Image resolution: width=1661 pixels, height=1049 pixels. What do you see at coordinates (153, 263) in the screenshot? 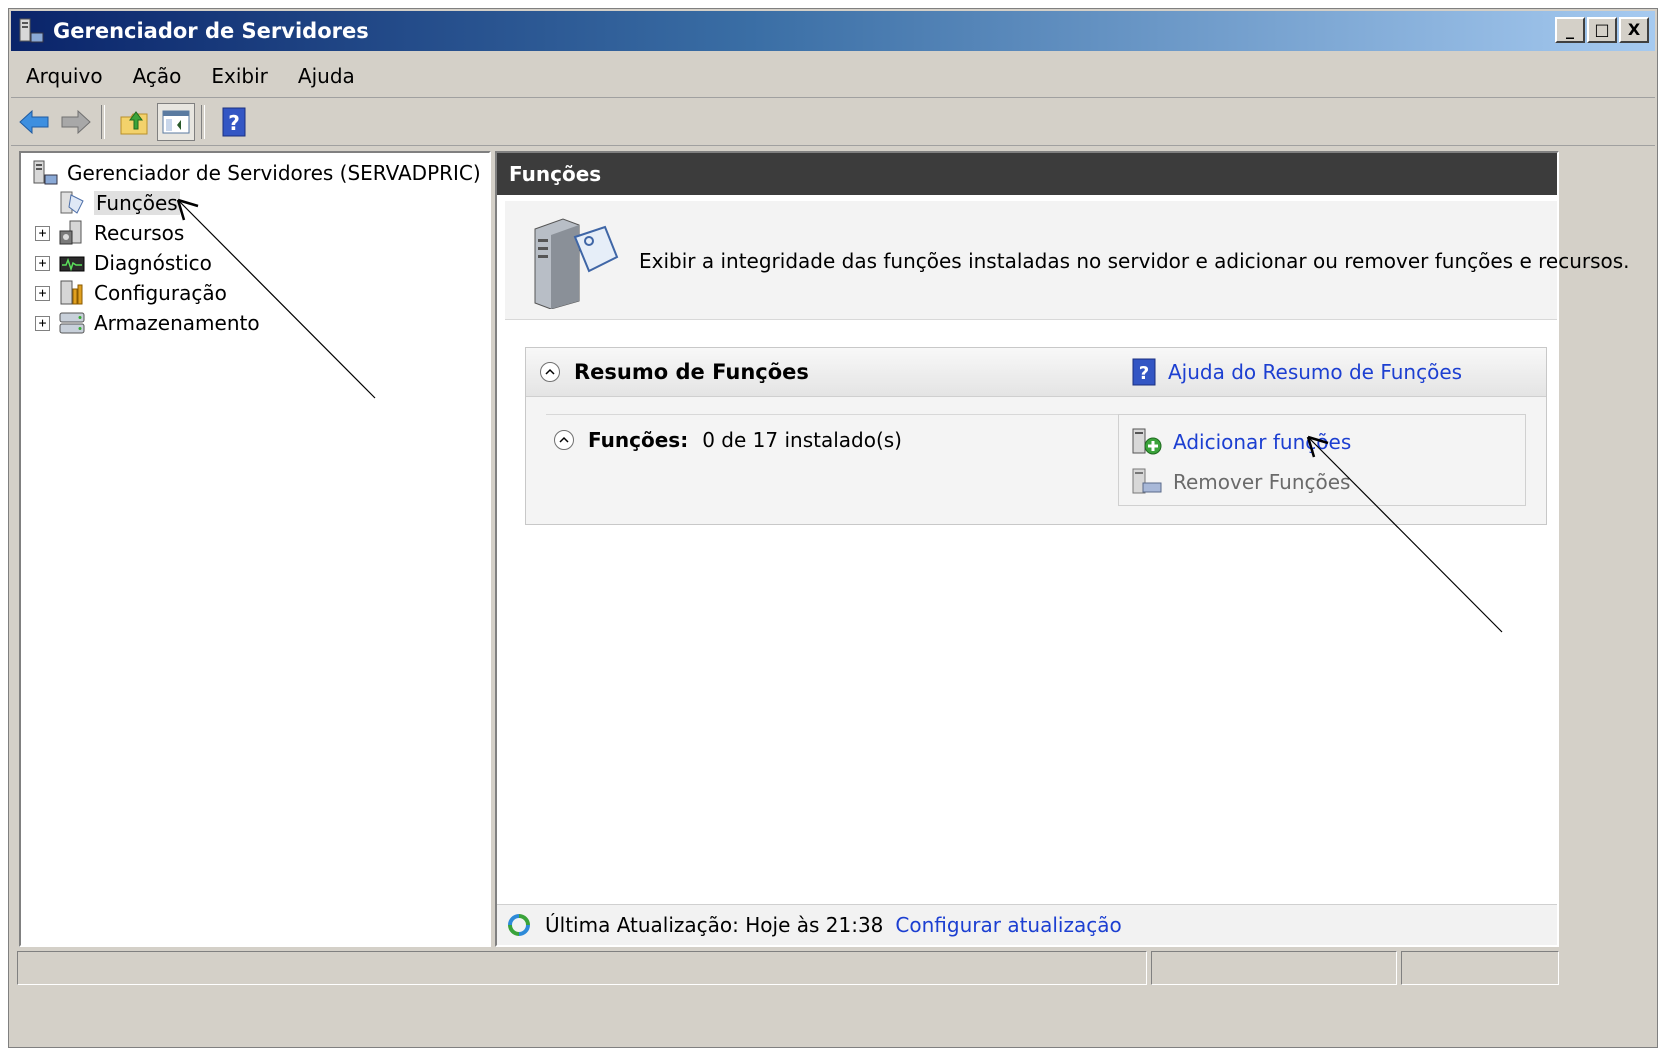
I see `tree-item-label: Diagnóstico` at bounding box center [153, 263].